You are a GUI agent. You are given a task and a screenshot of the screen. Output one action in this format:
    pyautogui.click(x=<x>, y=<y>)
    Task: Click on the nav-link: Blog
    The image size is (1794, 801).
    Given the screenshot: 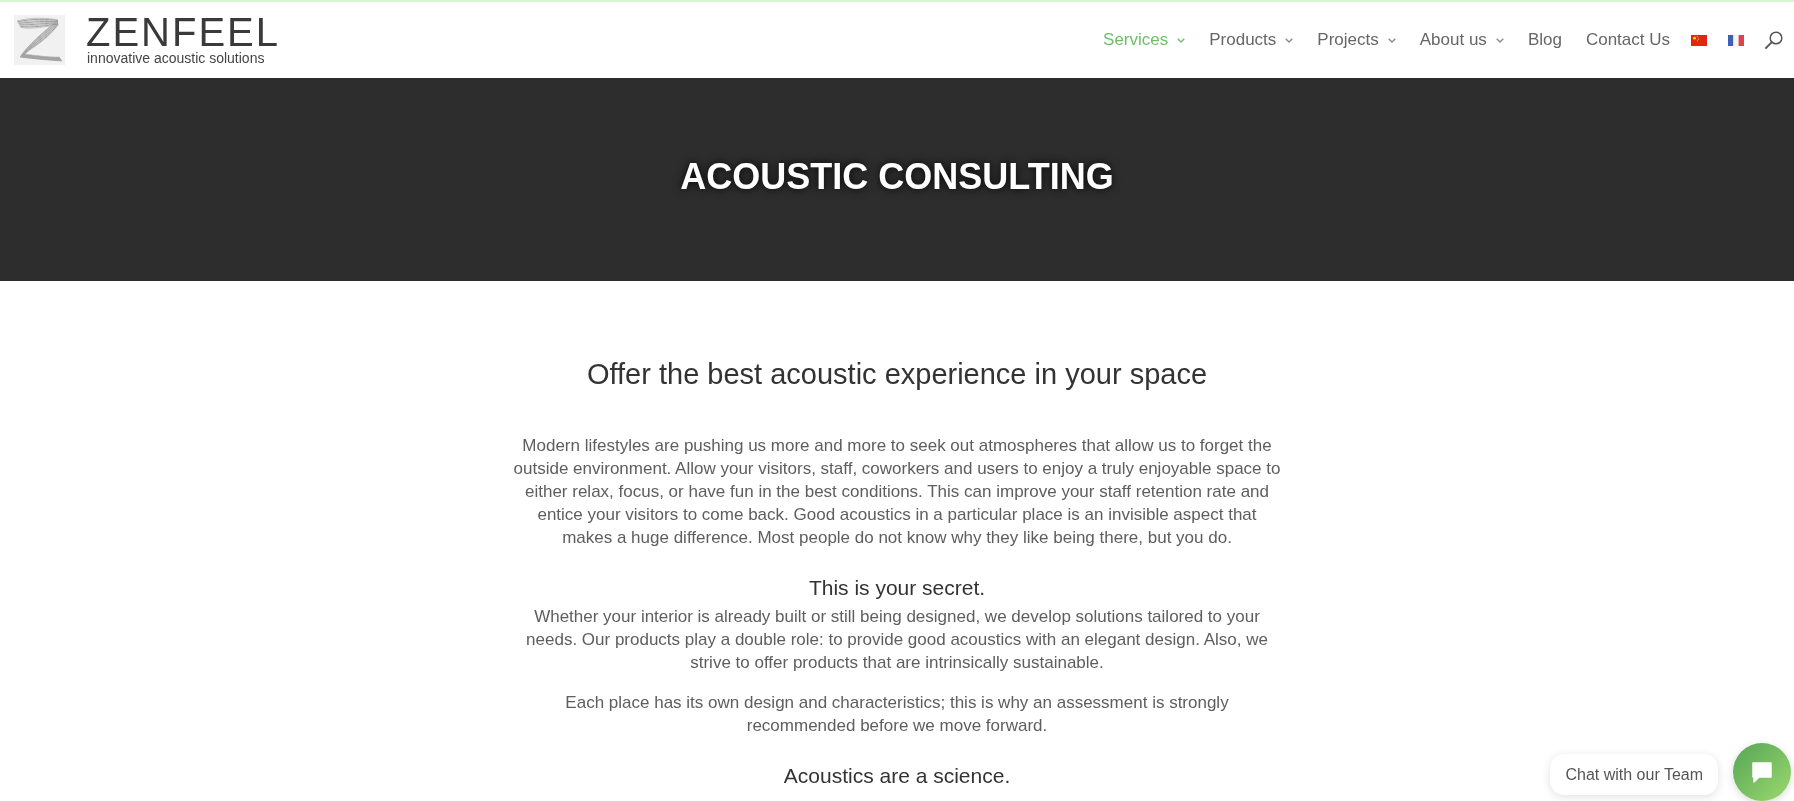 What is the action you would take?
    pyautogui.click(x=1544, y=40)
    